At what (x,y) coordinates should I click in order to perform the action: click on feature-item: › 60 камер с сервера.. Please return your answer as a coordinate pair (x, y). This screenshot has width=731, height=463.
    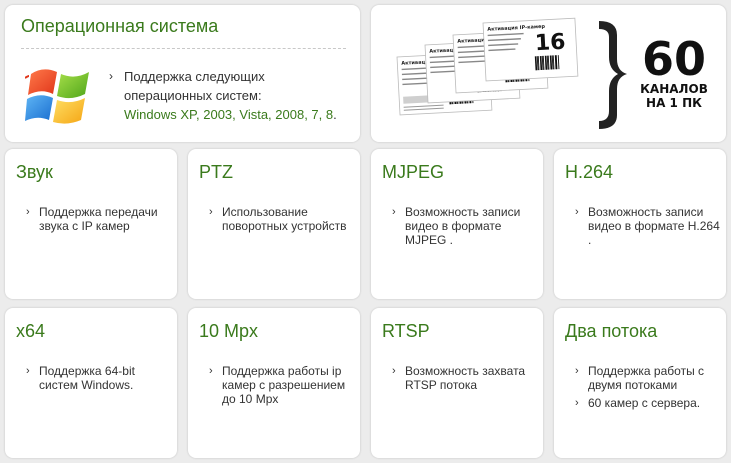
    Looking at the image, I should click on (644, 403).